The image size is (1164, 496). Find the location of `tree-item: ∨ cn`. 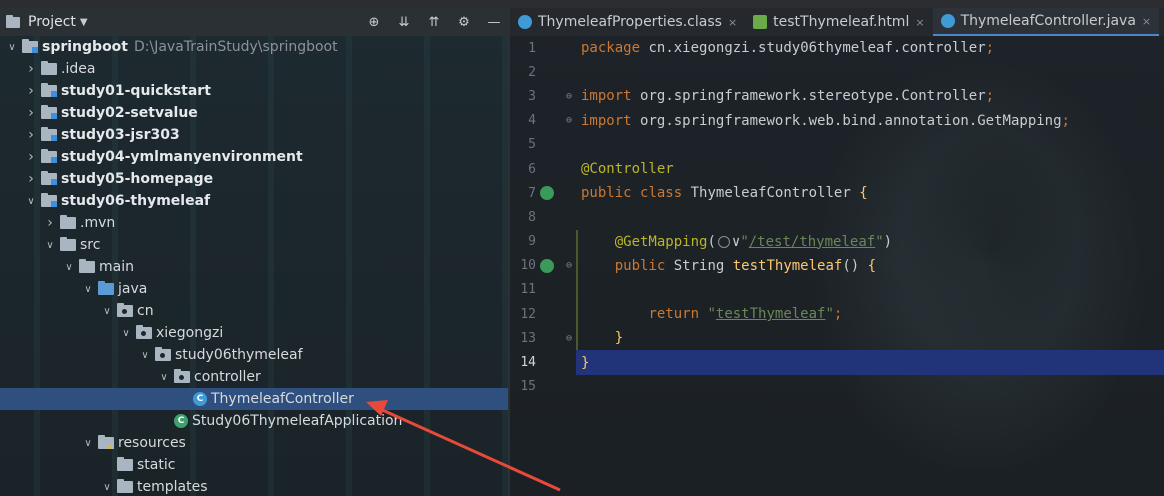

tree-item: ∨ cn is located at coordinates (254, 311).